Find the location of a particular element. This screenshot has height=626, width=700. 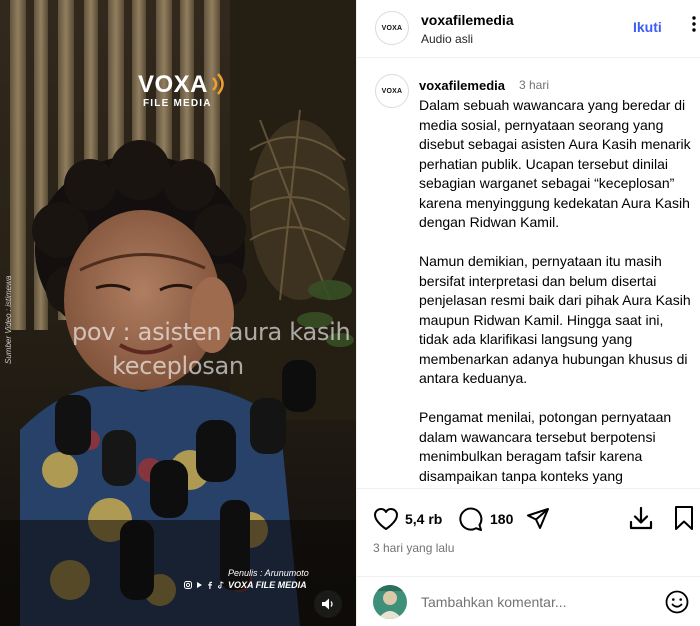

video-caption-line2: keceplosan is located at coordinates (178, 366).